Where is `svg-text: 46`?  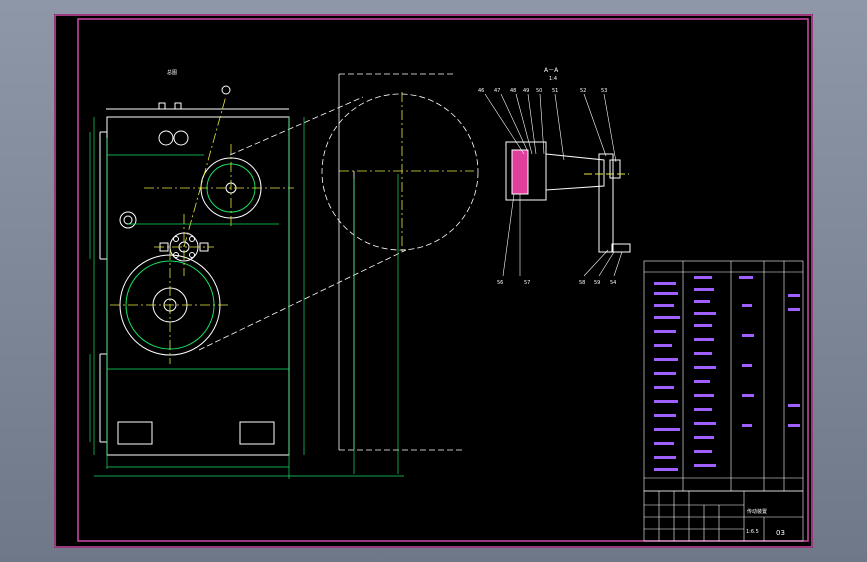 svg-text: 46 is located at coordinates (481, 91).